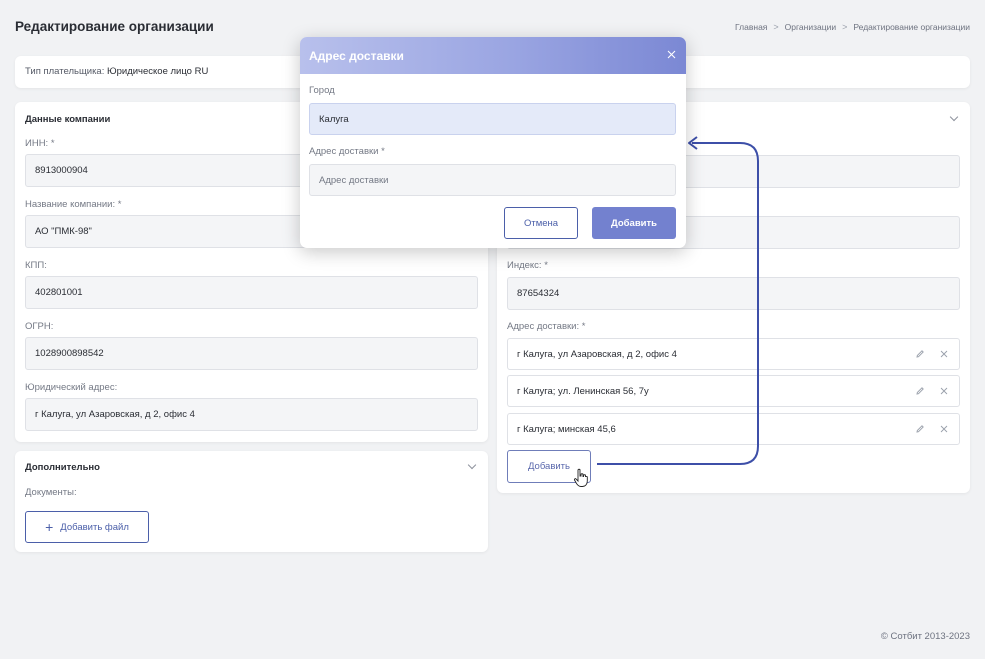 The height and width of the screenshot is (659, 985). What do you see at coordinates (61, 170) in the screenshot?
I see `inn-value: 8913000904` at bounding box center [61, 170].